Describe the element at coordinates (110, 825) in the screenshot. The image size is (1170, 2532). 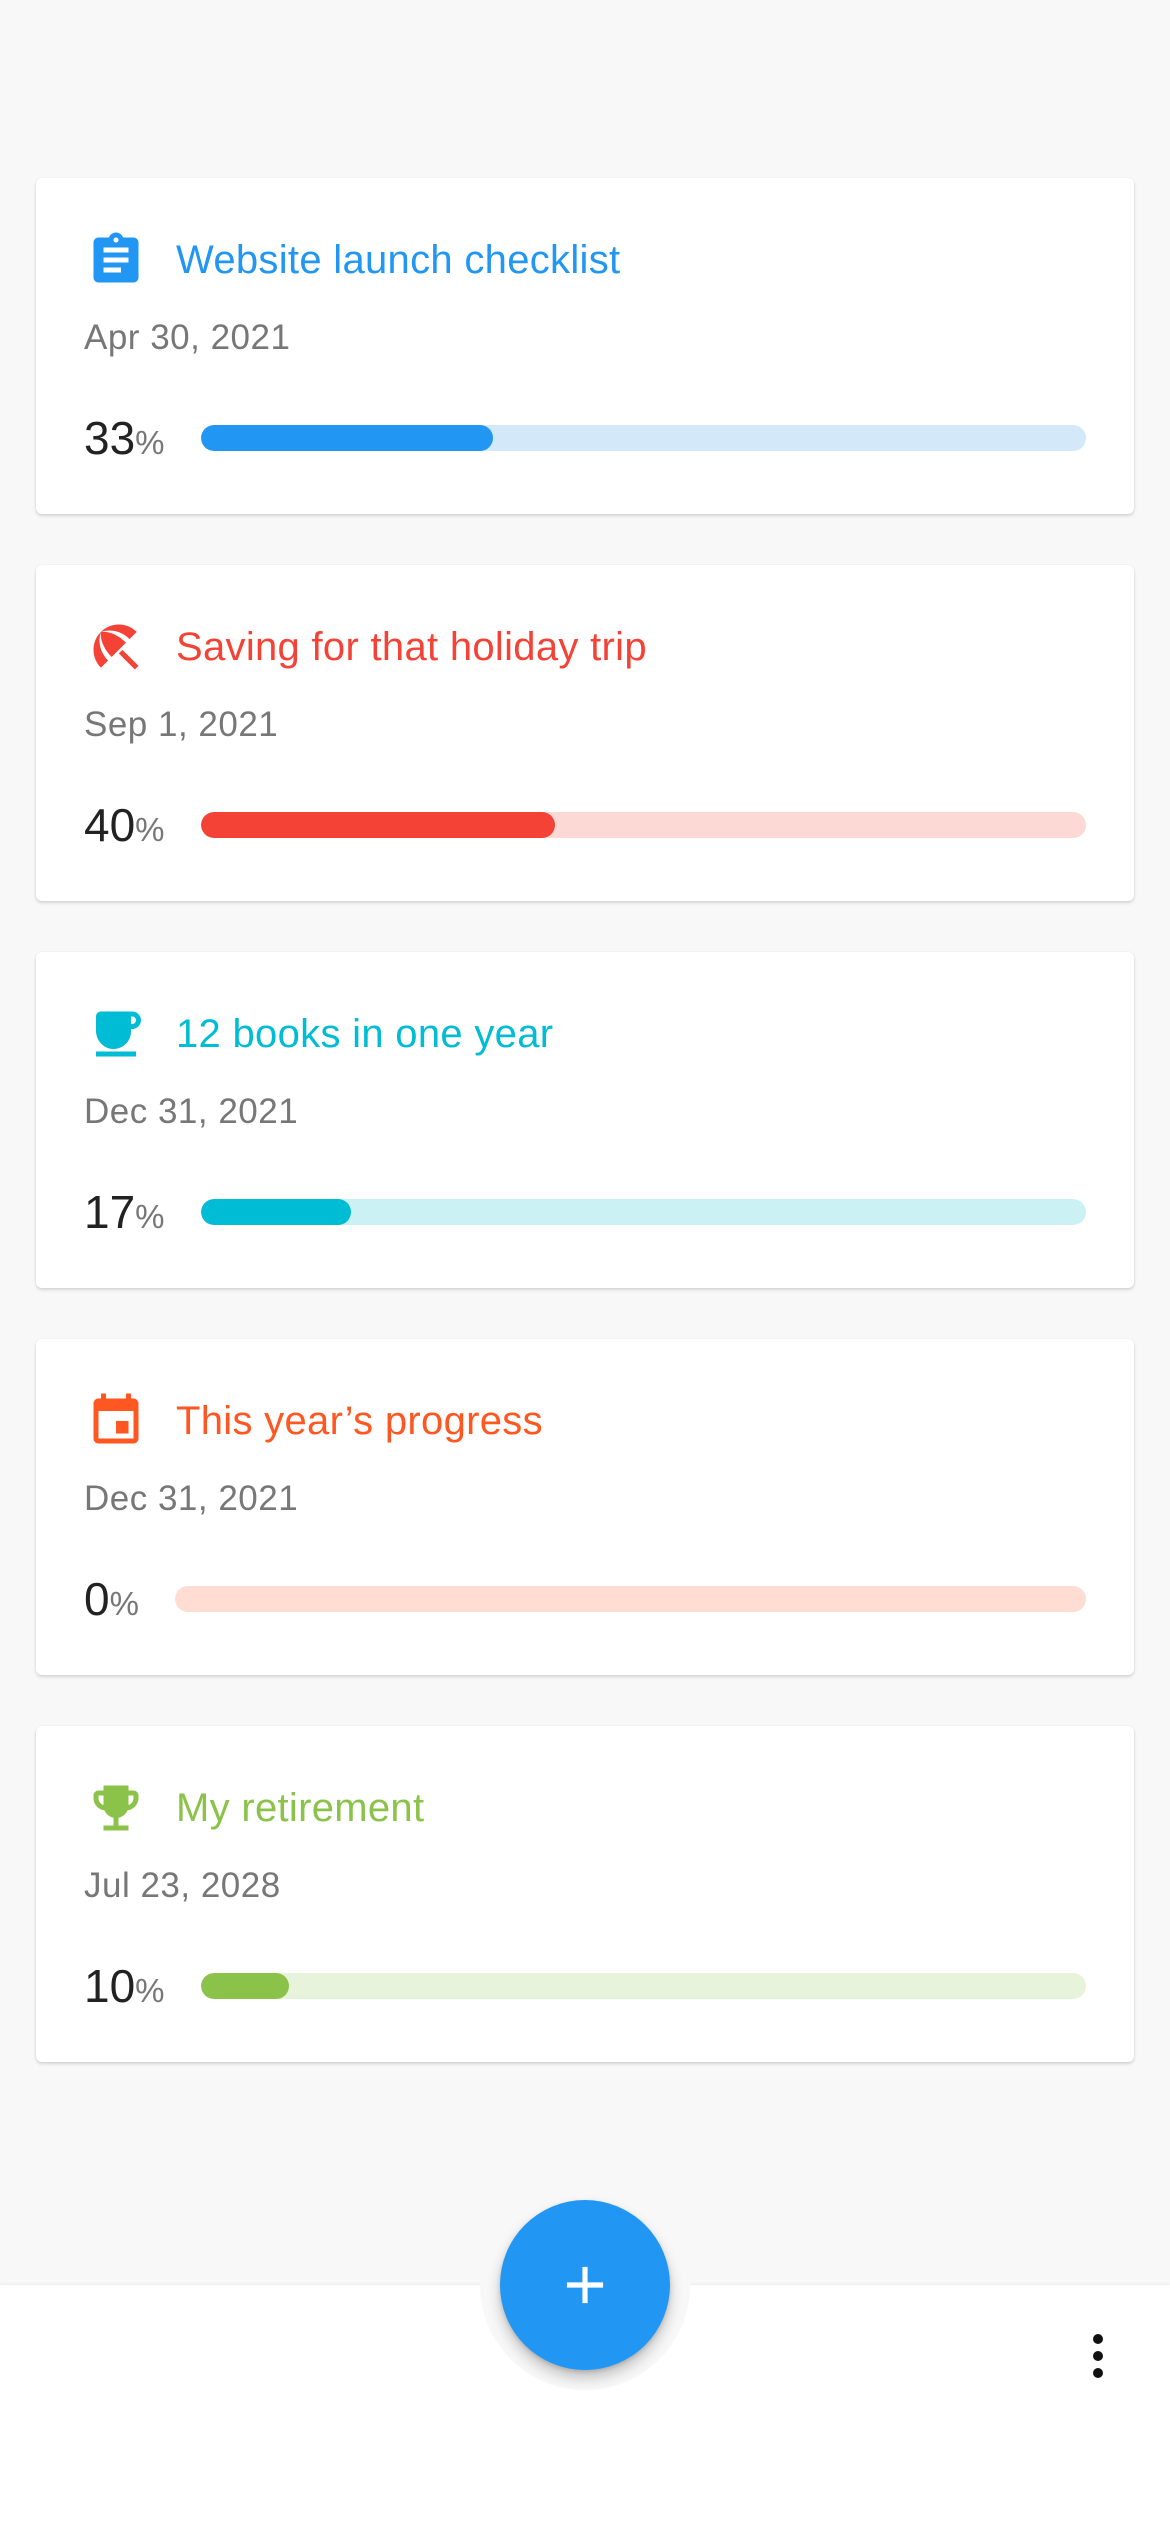
I see `percent-value: 40` at that location.